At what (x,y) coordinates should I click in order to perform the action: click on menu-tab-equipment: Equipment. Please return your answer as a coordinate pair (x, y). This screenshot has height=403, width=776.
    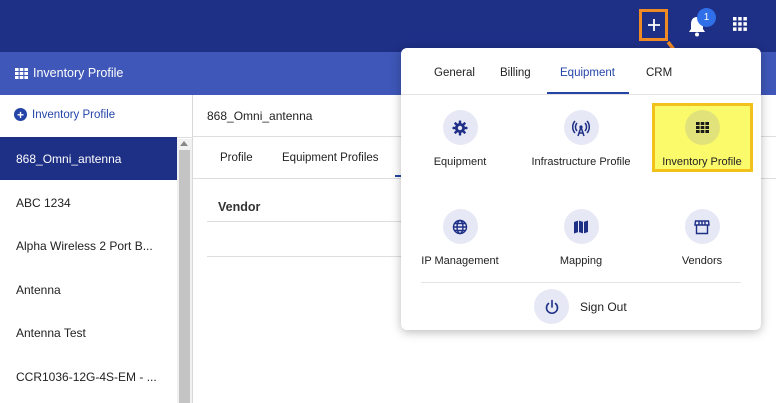
    Looking at the image, I should click on (587, 73).